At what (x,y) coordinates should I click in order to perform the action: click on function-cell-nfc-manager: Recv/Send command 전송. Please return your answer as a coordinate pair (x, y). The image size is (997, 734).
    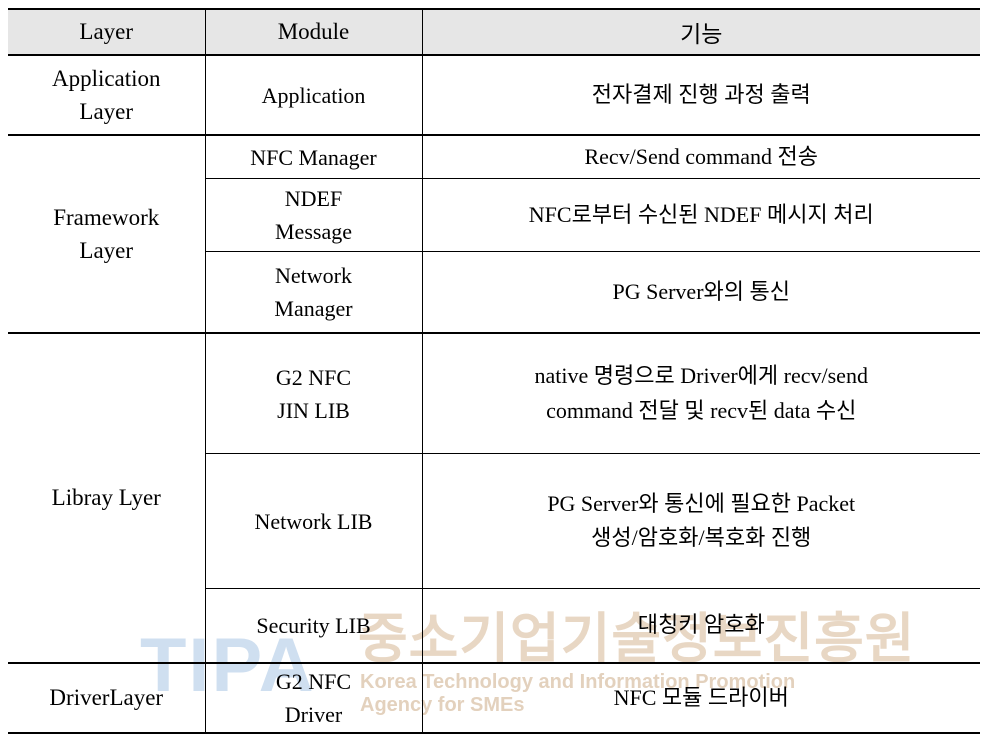
    Looking at the image, I should click on (701, 157).